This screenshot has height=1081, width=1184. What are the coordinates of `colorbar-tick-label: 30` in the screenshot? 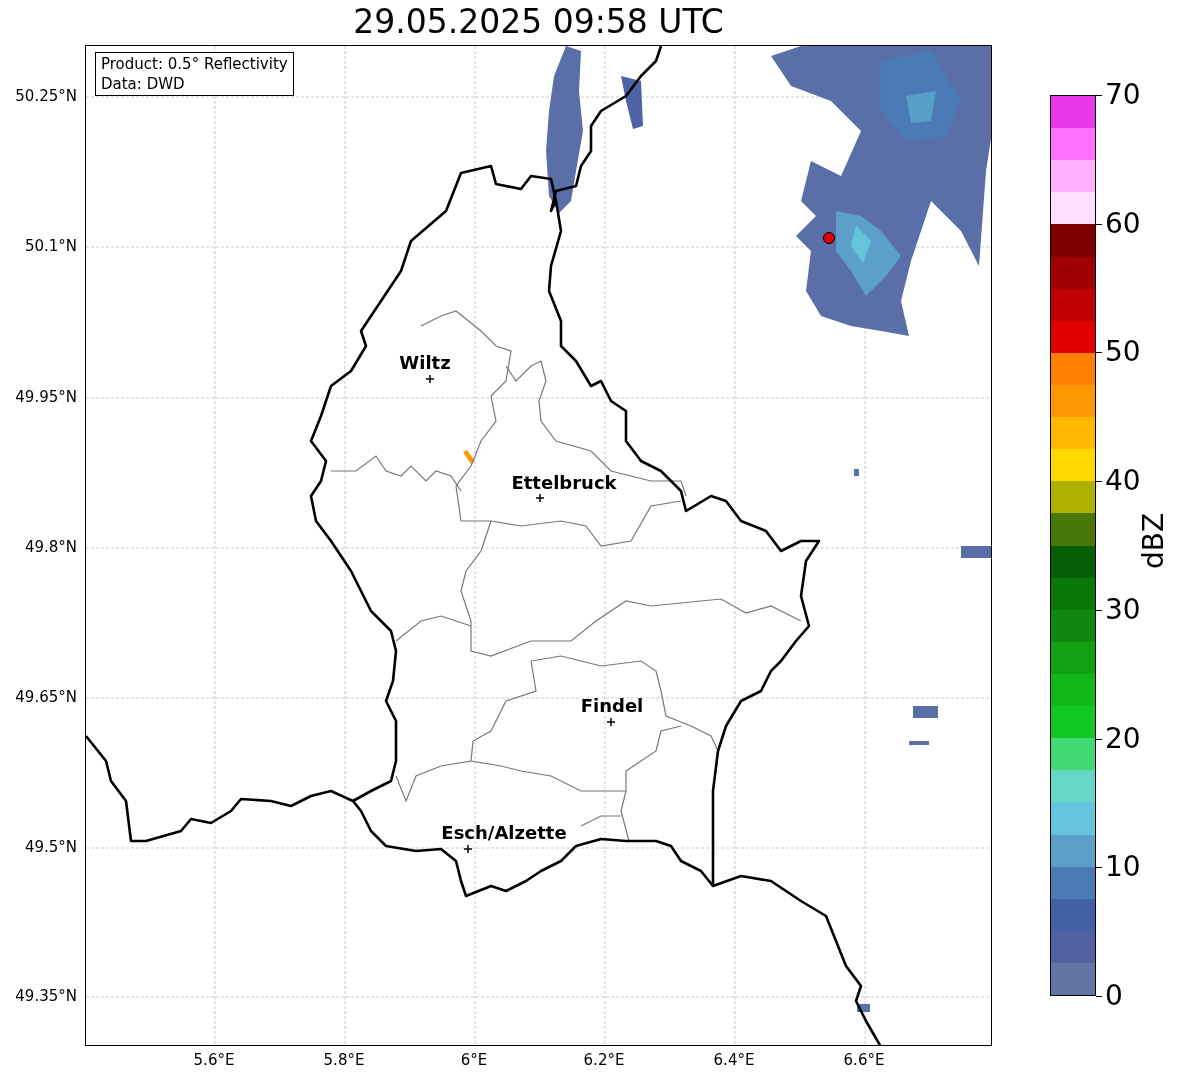 It's located at (1123, 609).